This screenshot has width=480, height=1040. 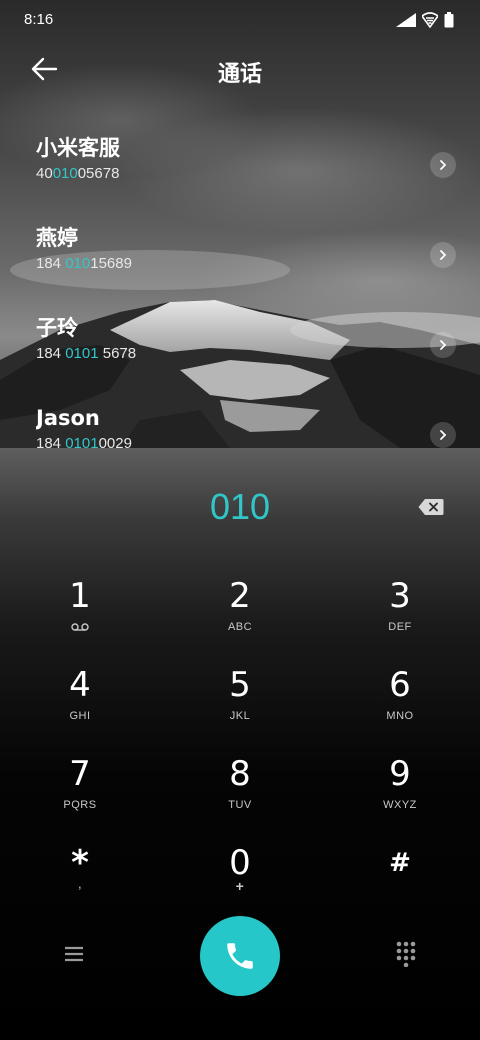 I want to click on status-time: 8:16, so click(x=39, y=19).